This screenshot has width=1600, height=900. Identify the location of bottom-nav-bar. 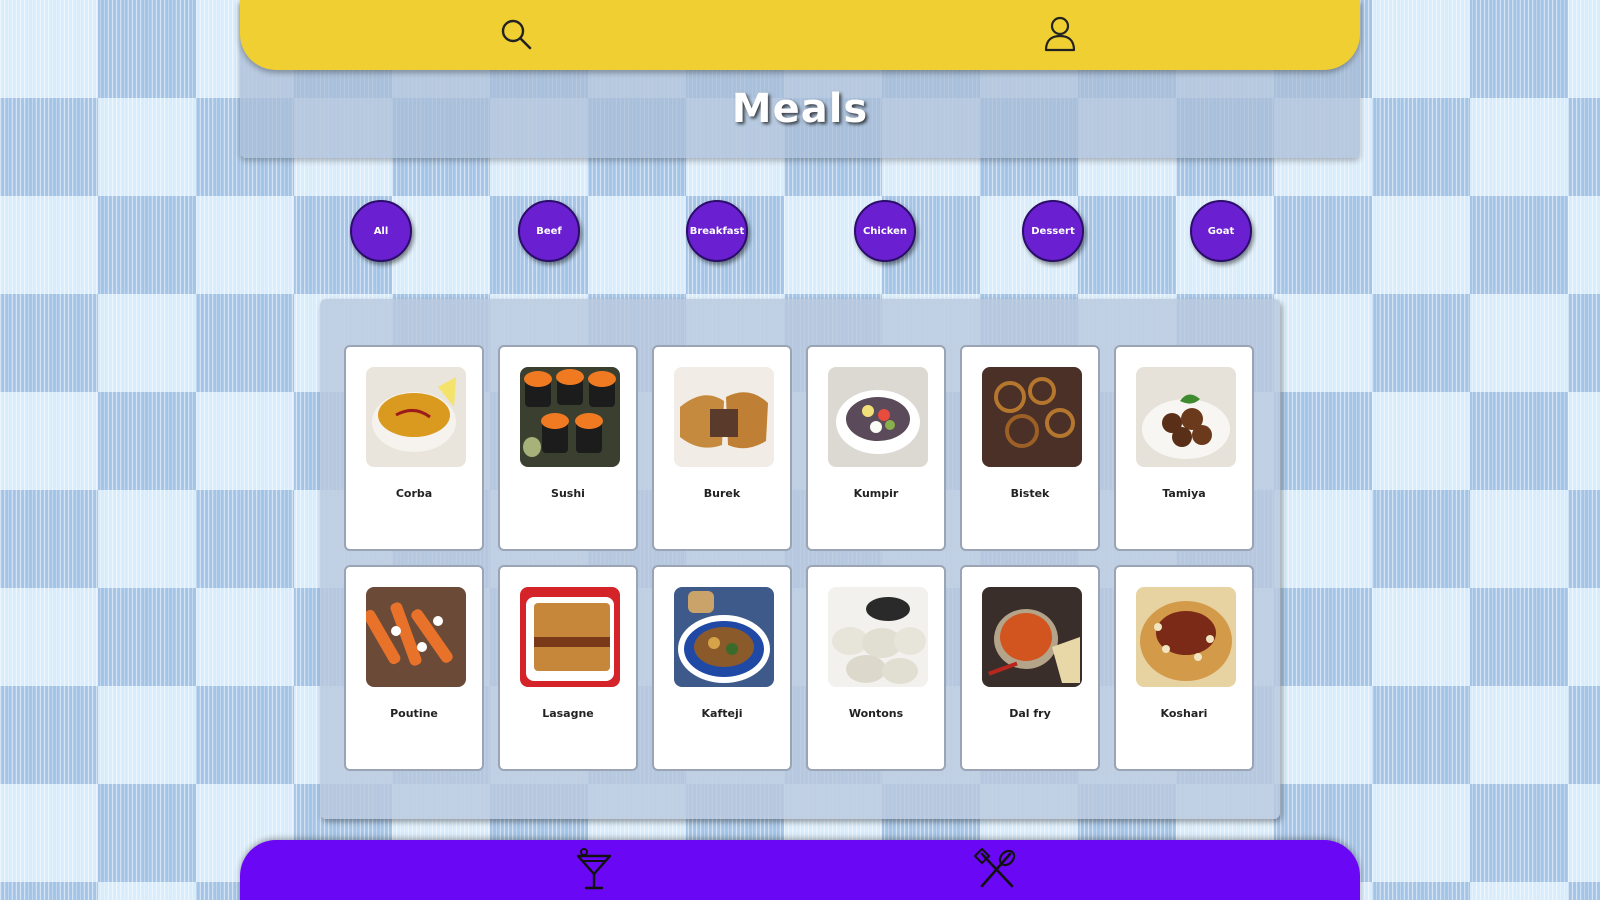
(800, 870).